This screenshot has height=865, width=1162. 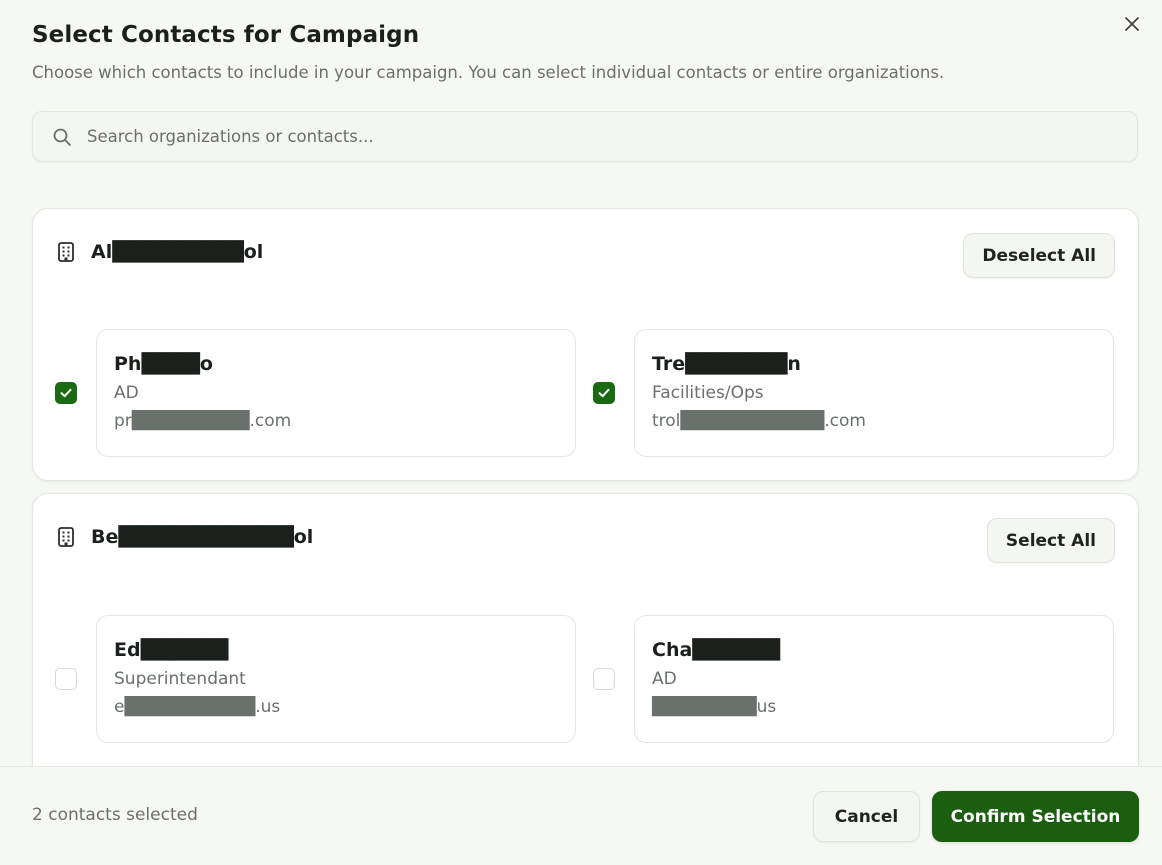 I want to click on contact-name: Tre███████n, so click(x=726, y=364).